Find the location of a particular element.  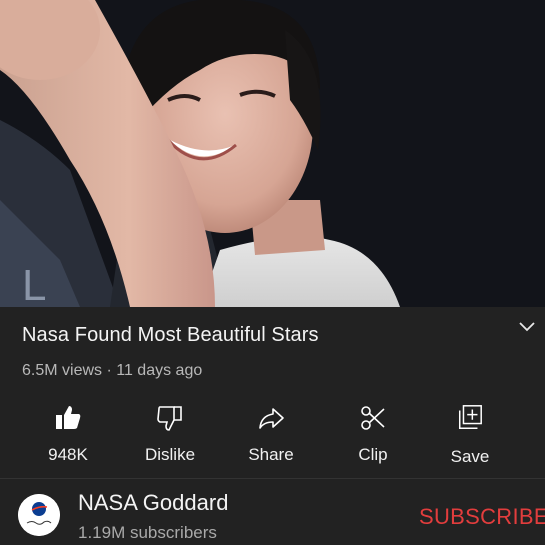

add-to-playlist-icon is located at coordinates (470, 417).